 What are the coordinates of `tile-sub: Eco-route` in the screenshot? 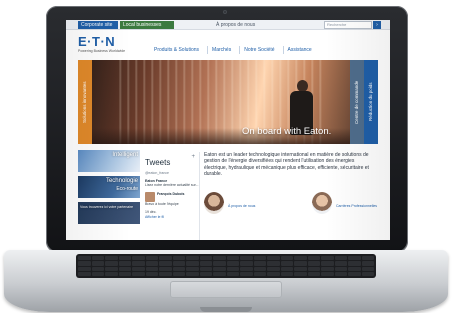 It's located at (127, 189).